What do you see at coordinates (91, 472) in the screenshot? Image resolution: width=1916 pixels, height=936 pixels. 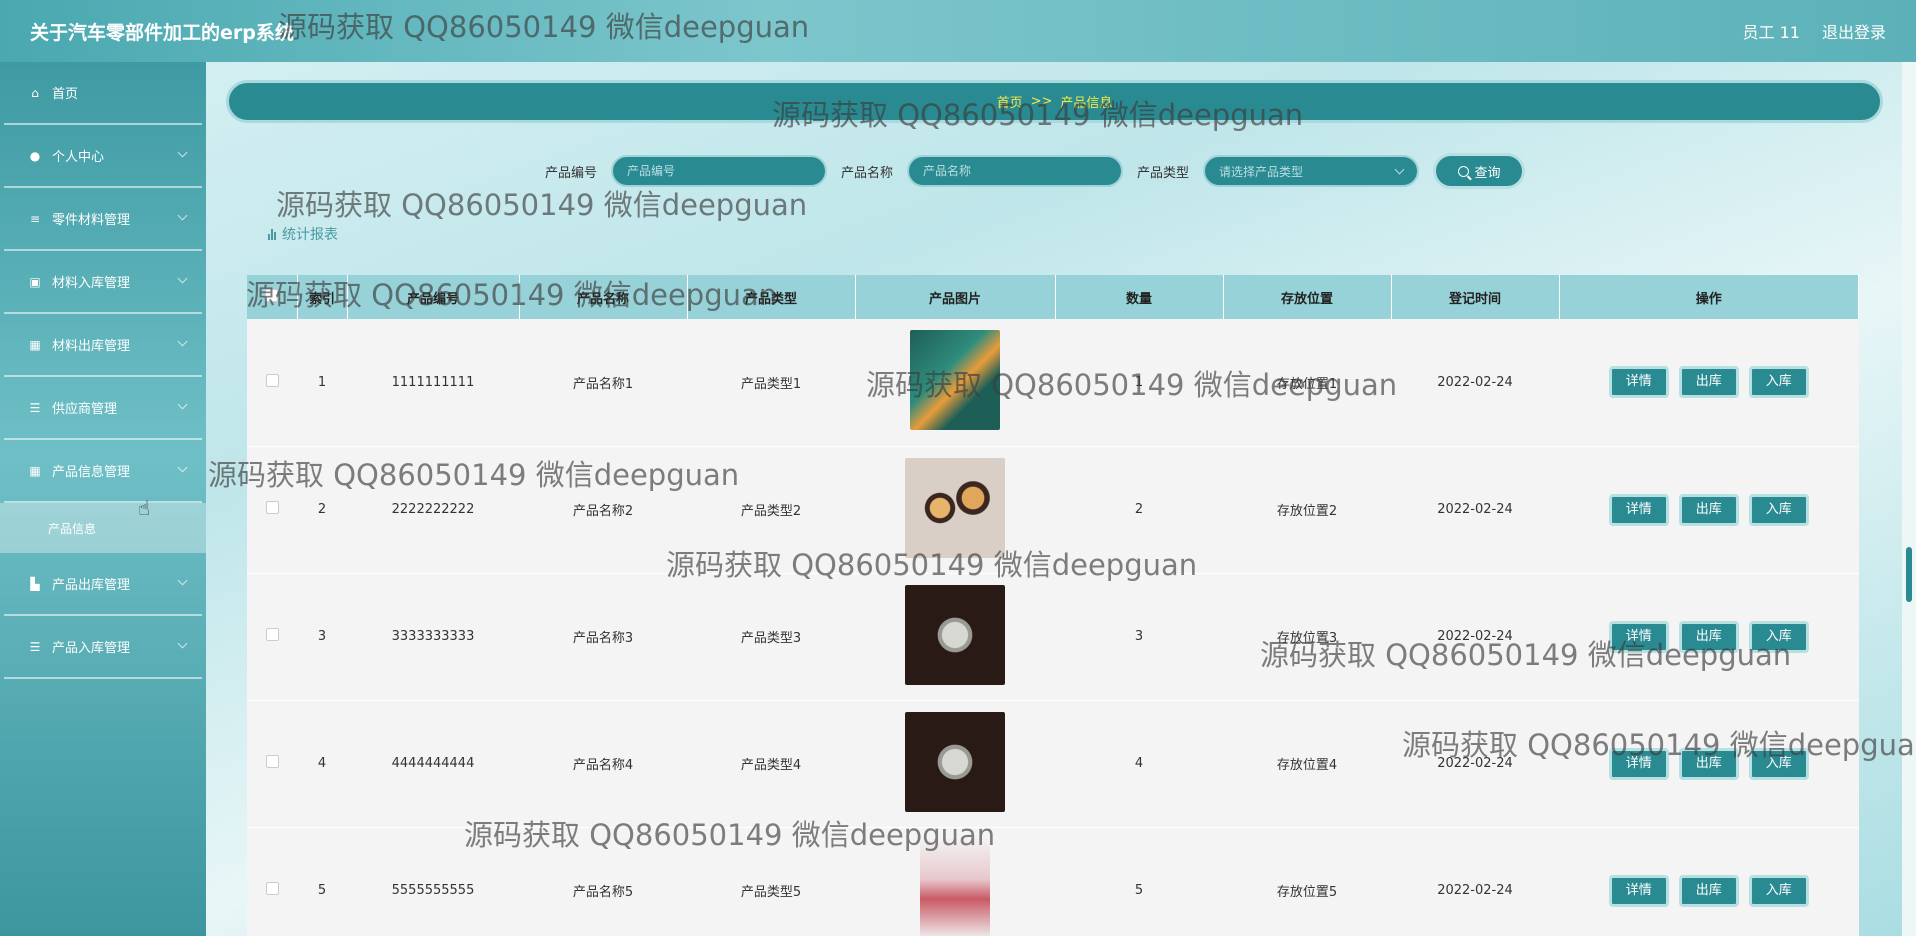 I see `sidebar-item-label: 产品信息管理` at bounding box center [91, 472].